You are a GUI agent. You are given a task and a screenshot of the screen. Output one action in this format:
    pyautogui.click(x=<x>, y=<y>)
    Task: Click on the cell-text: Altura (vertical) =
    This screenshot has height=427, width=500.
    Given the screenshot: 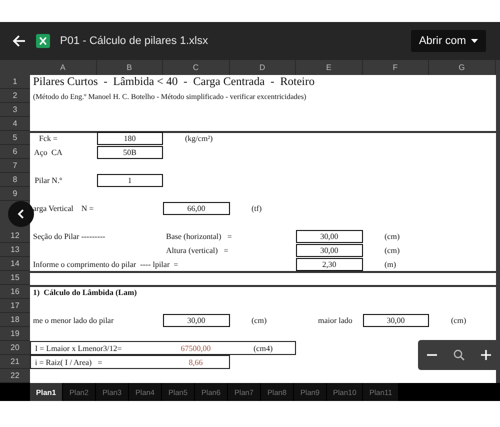 What is the action you would take?
    pyautogui.click(x=197, y=250)
    